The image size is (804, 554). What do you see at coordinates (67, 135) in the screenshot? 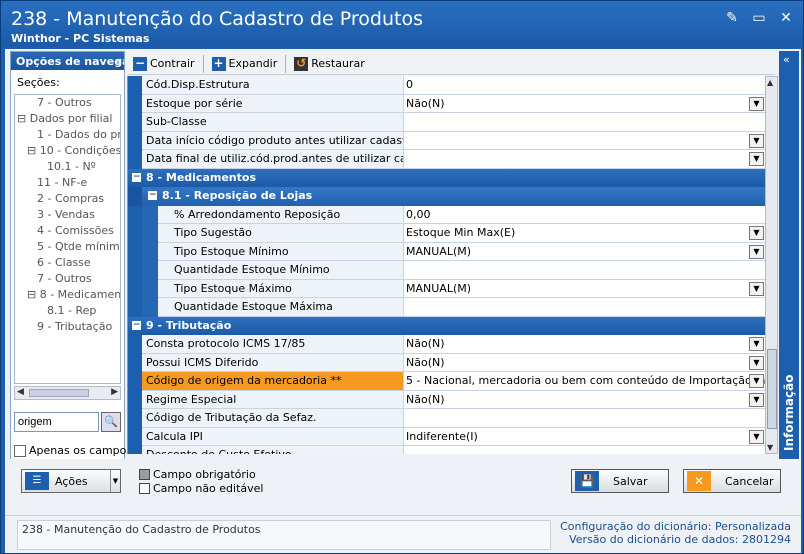
I see `tree-item: 1 - Dados do produto` at bounding box center [67, 135].